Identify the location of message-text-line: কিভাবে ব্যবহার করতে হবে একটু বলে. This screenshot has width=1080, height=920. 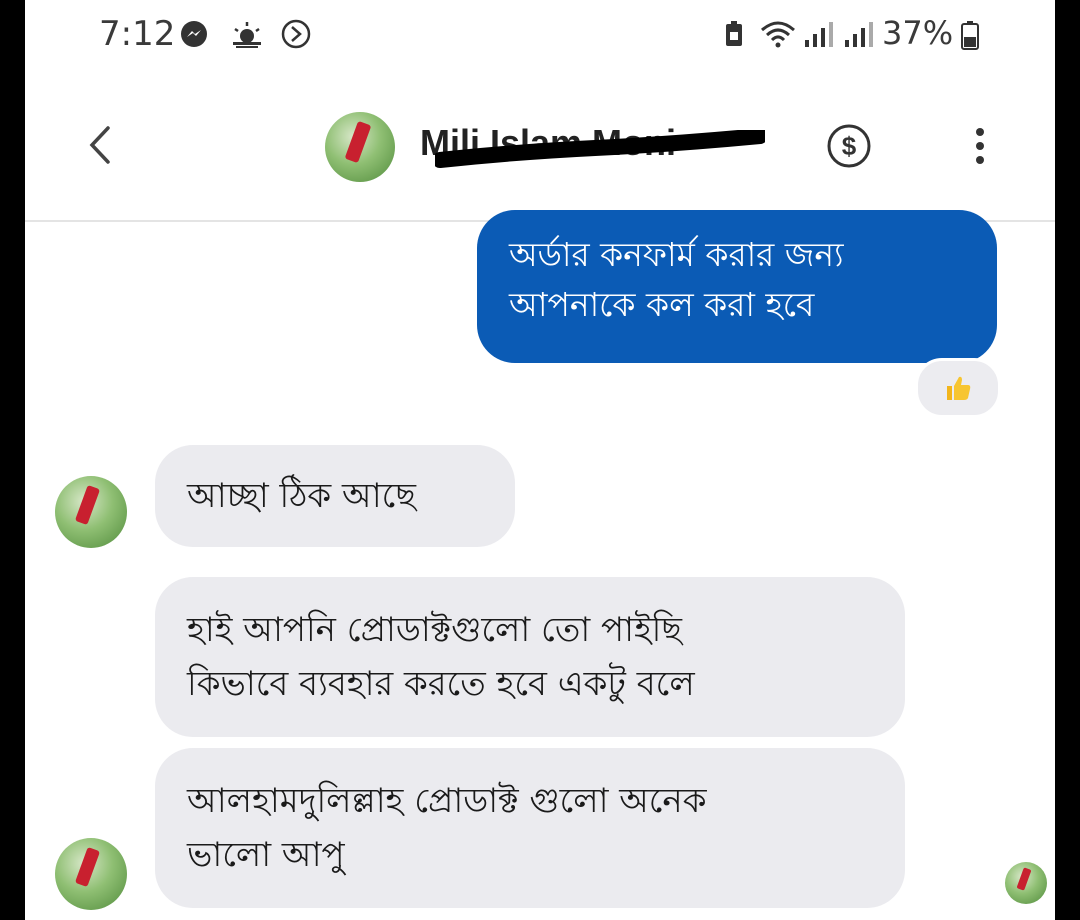
(441, 684).